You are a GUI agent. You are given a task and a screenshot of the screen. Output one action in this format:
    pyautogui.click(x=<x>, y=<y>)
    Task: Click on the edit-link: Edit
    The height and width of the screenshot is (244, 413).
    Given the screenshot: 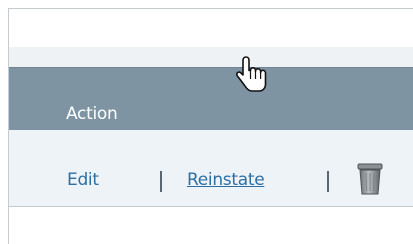 What is the action you would take?
    pyautogui.click(x=83, y=180)
    